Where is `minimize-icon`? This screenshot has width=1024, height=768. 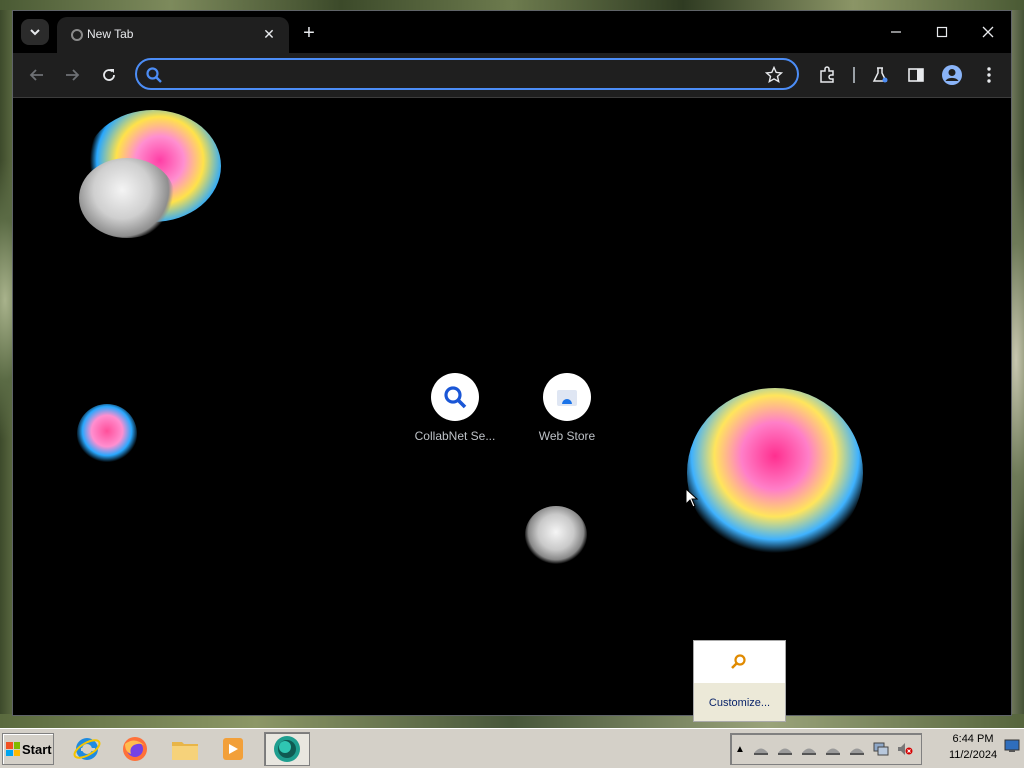 minimize-icon is located at coordinates (896, 32).